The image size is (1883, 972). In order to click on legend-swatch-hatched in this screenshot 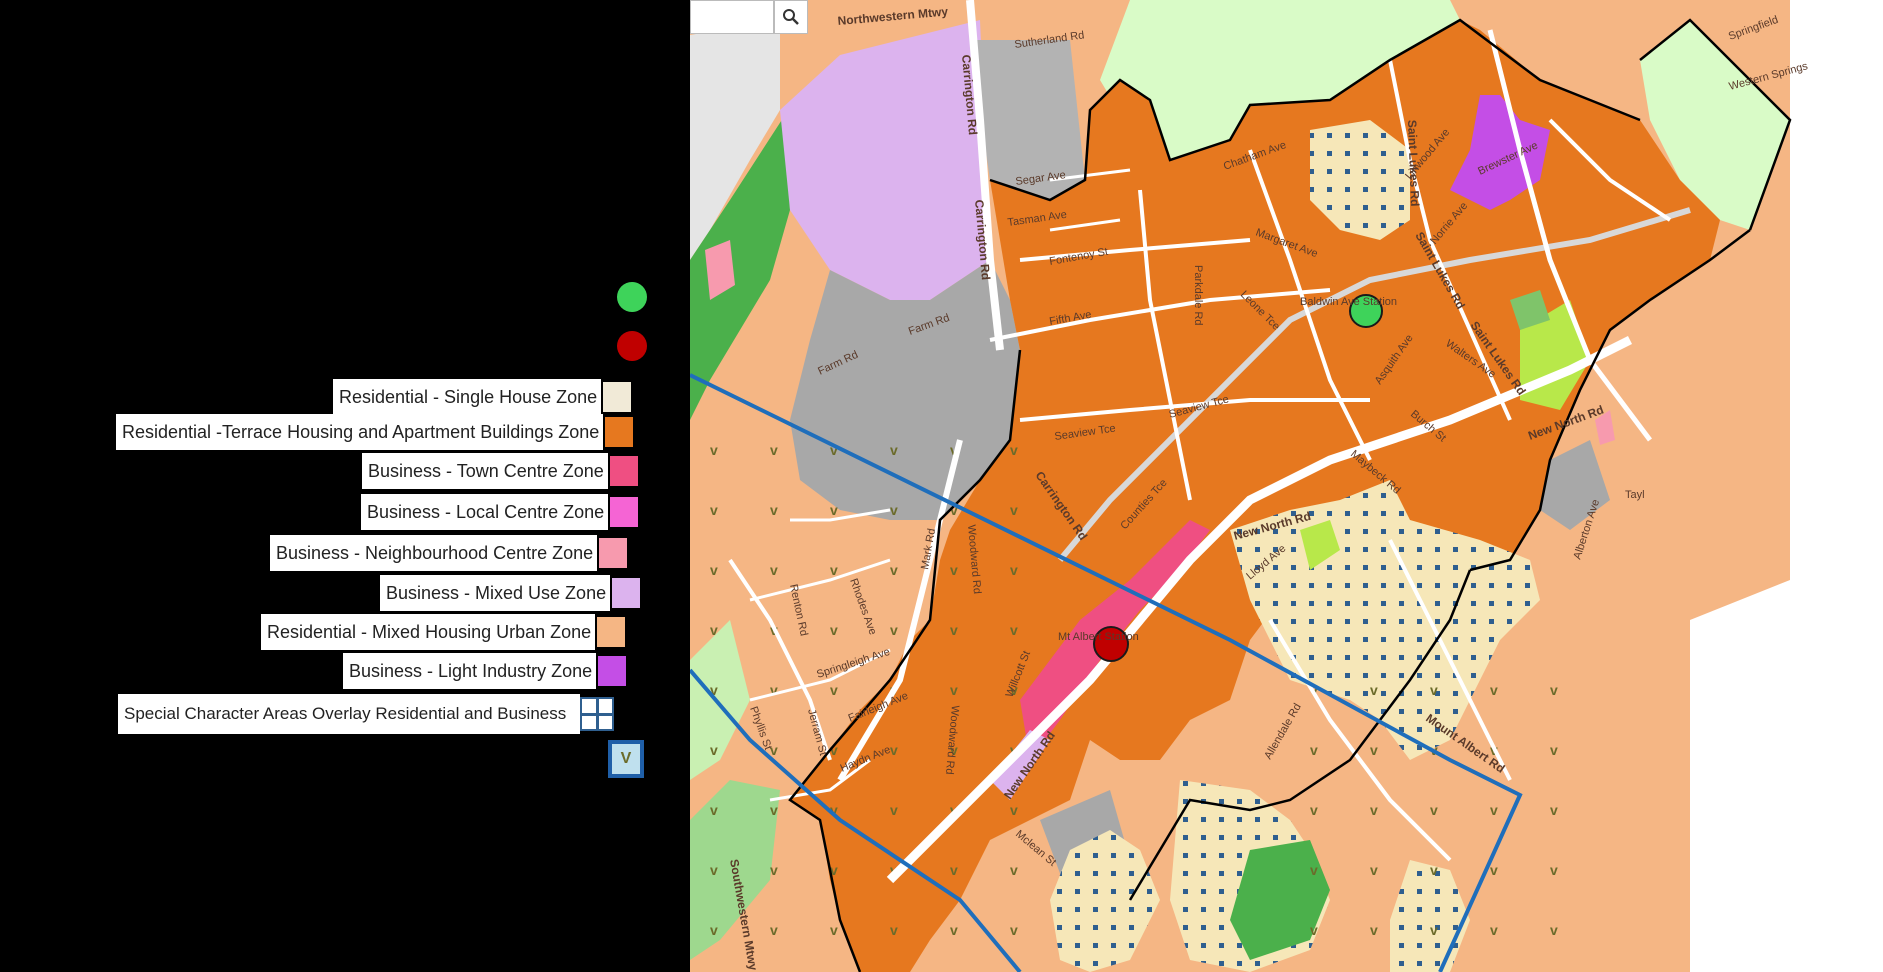, I will do `click(597, 714)`.